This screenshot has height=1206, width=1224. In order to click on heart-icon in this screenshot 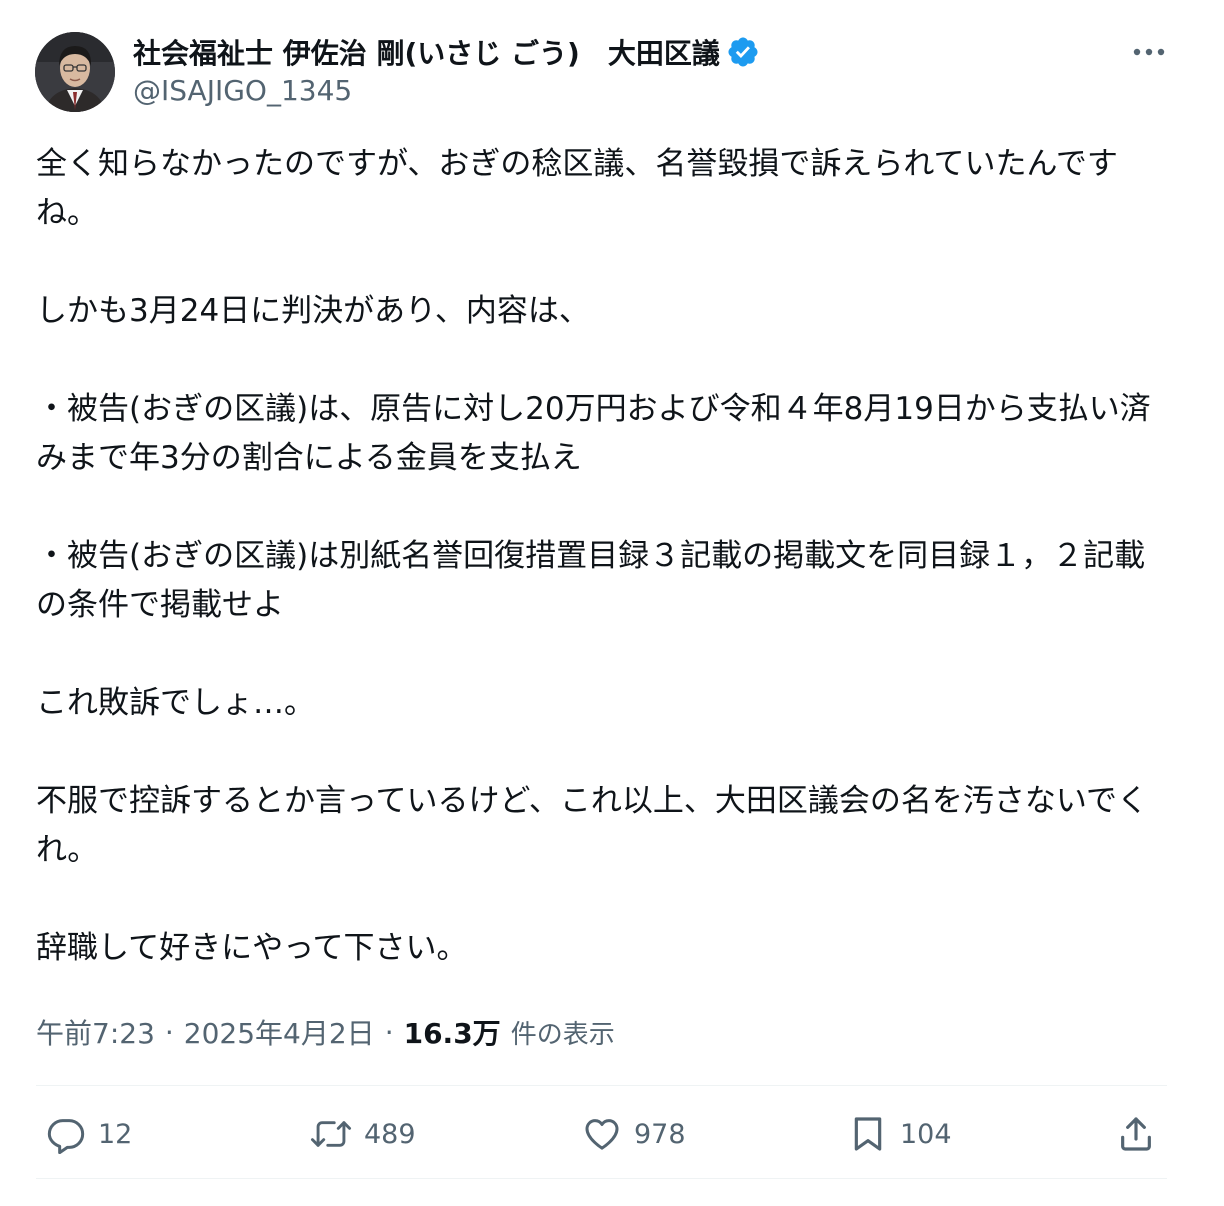, I will do `click(602, 1134)`.